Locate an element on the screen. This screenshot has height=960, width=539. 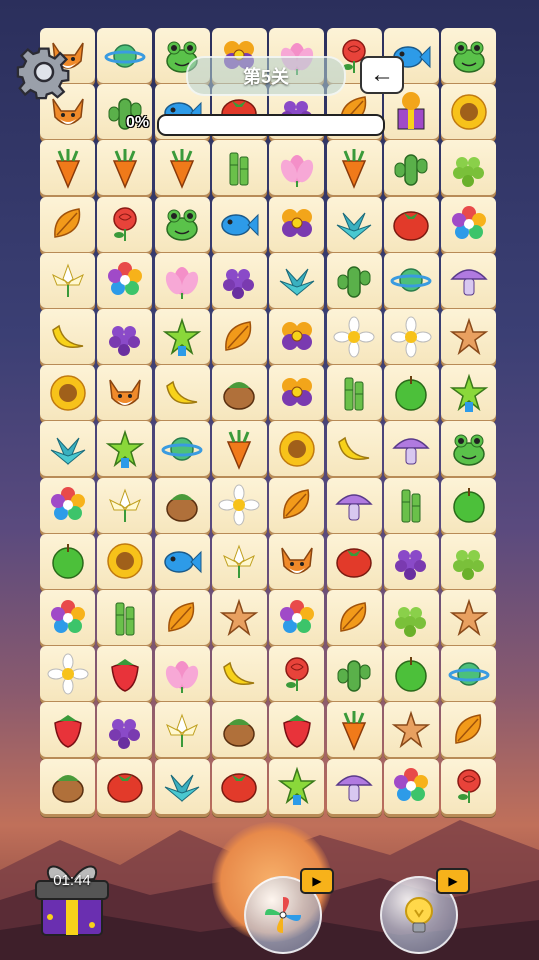
gift-box-icon is located at coordinates (72, 896).